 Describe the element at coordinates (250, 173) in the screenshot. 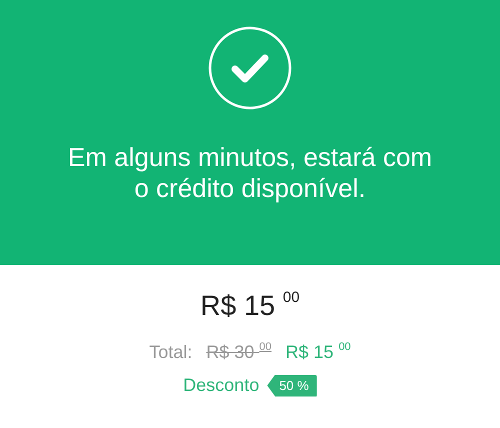

I see `confirmation-message: Em alguns minutos, estará com o crédito disponível.` at that location.